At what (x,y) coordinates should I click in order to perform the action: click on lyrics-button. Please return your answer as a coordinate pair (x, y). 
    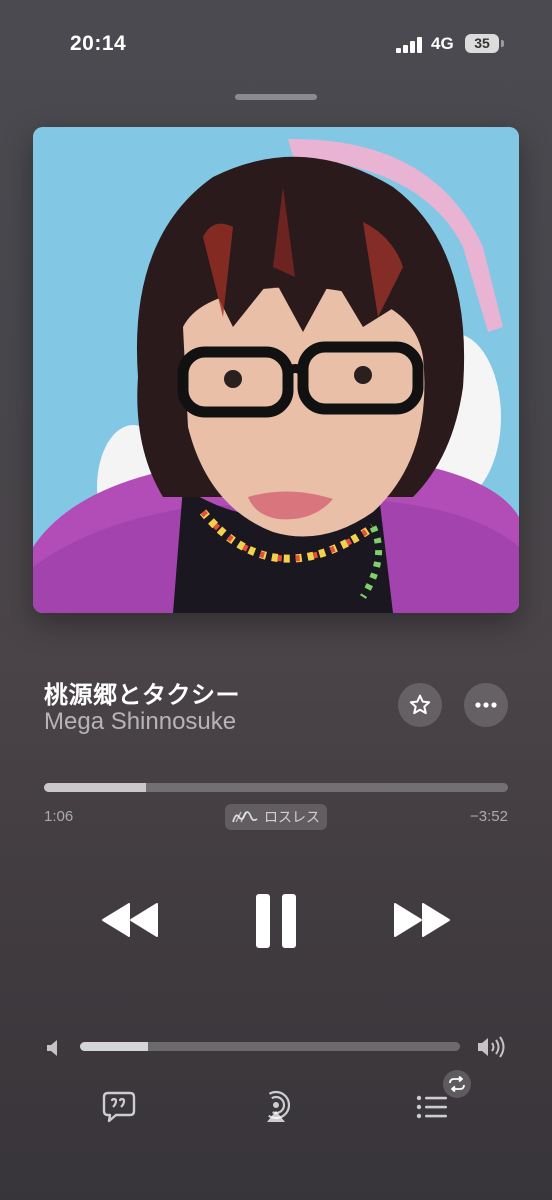
    Looking at the image, I should click on (119, 1107).